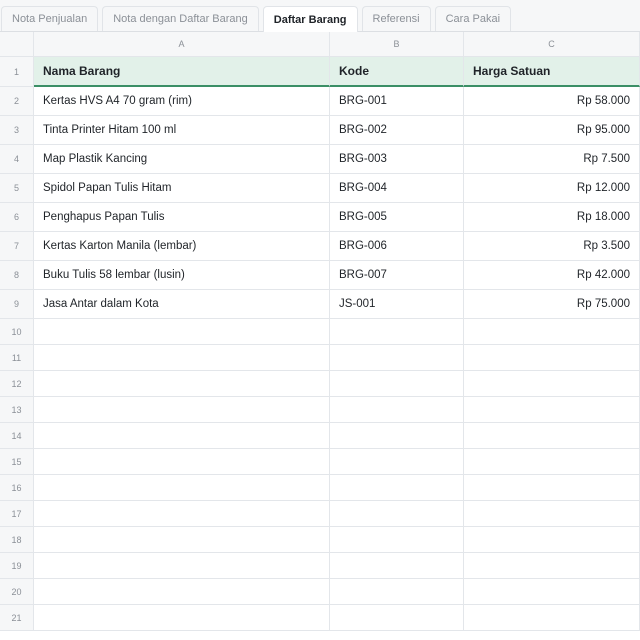  Describe the element at coordinates (17, 72) in the screenshot. I see `row-number: 1` at that location.